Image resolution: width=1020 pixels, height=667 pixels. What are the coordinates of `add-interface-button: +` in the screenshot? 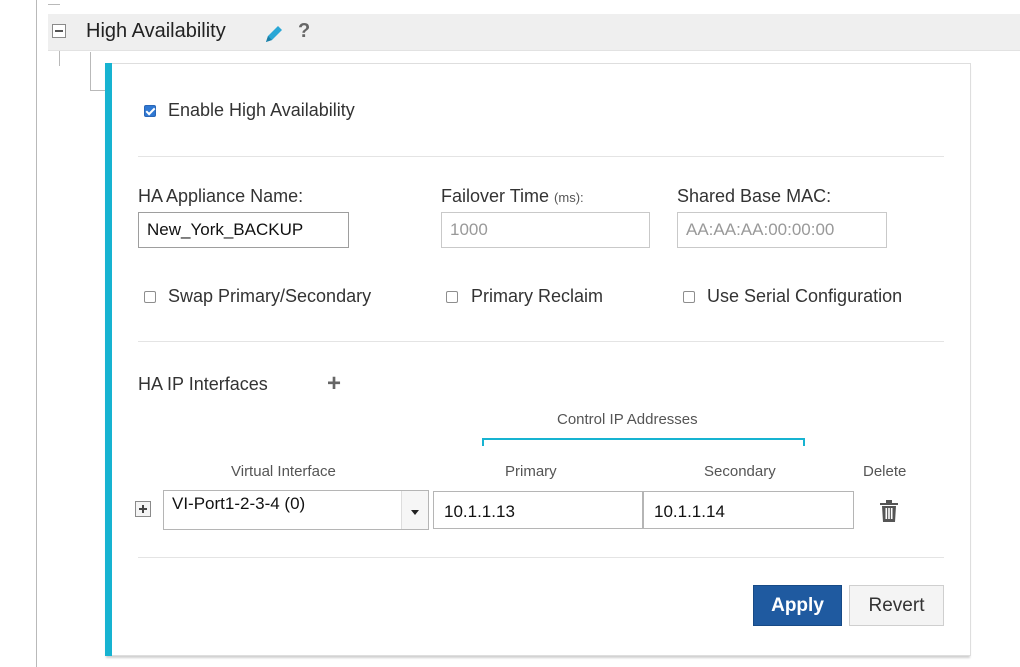 It's located at (334, 384).